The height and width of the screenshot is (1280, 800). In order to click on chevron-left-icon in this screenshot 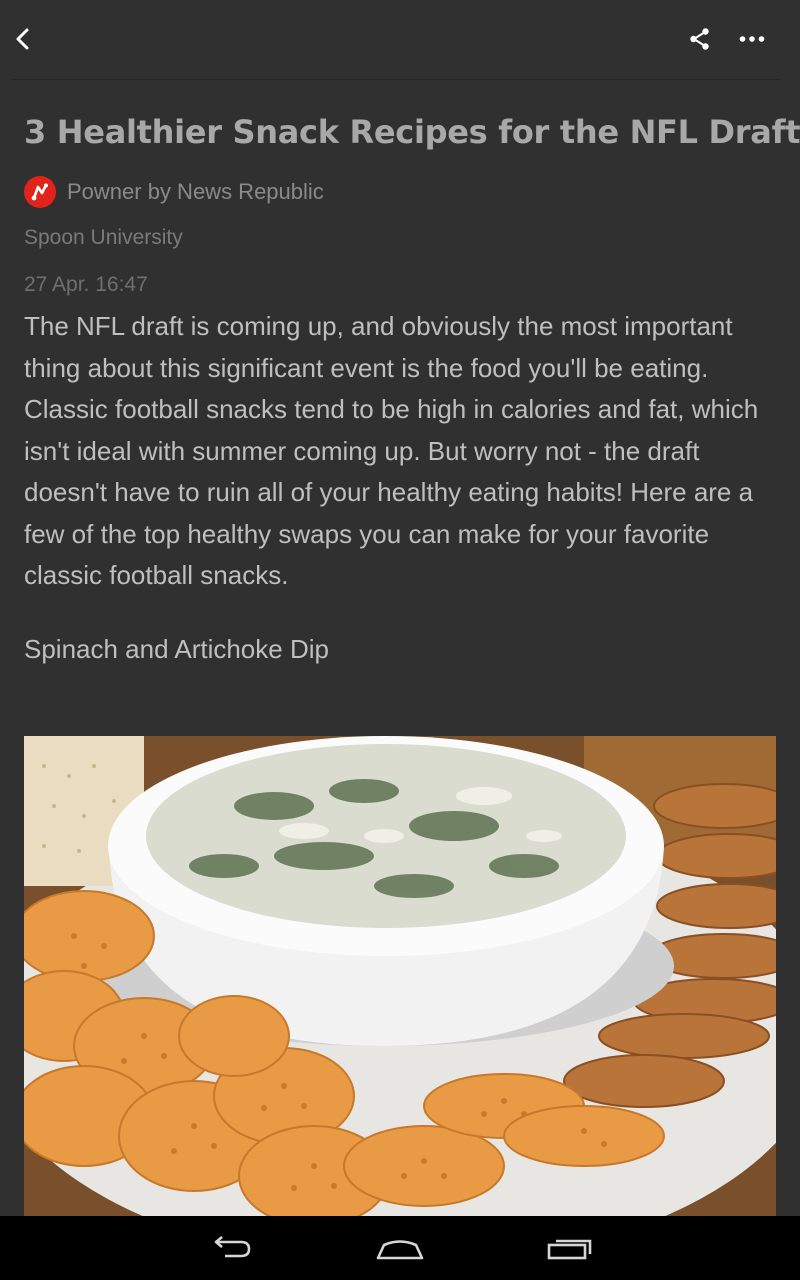, I will do `click(22, 39)`.